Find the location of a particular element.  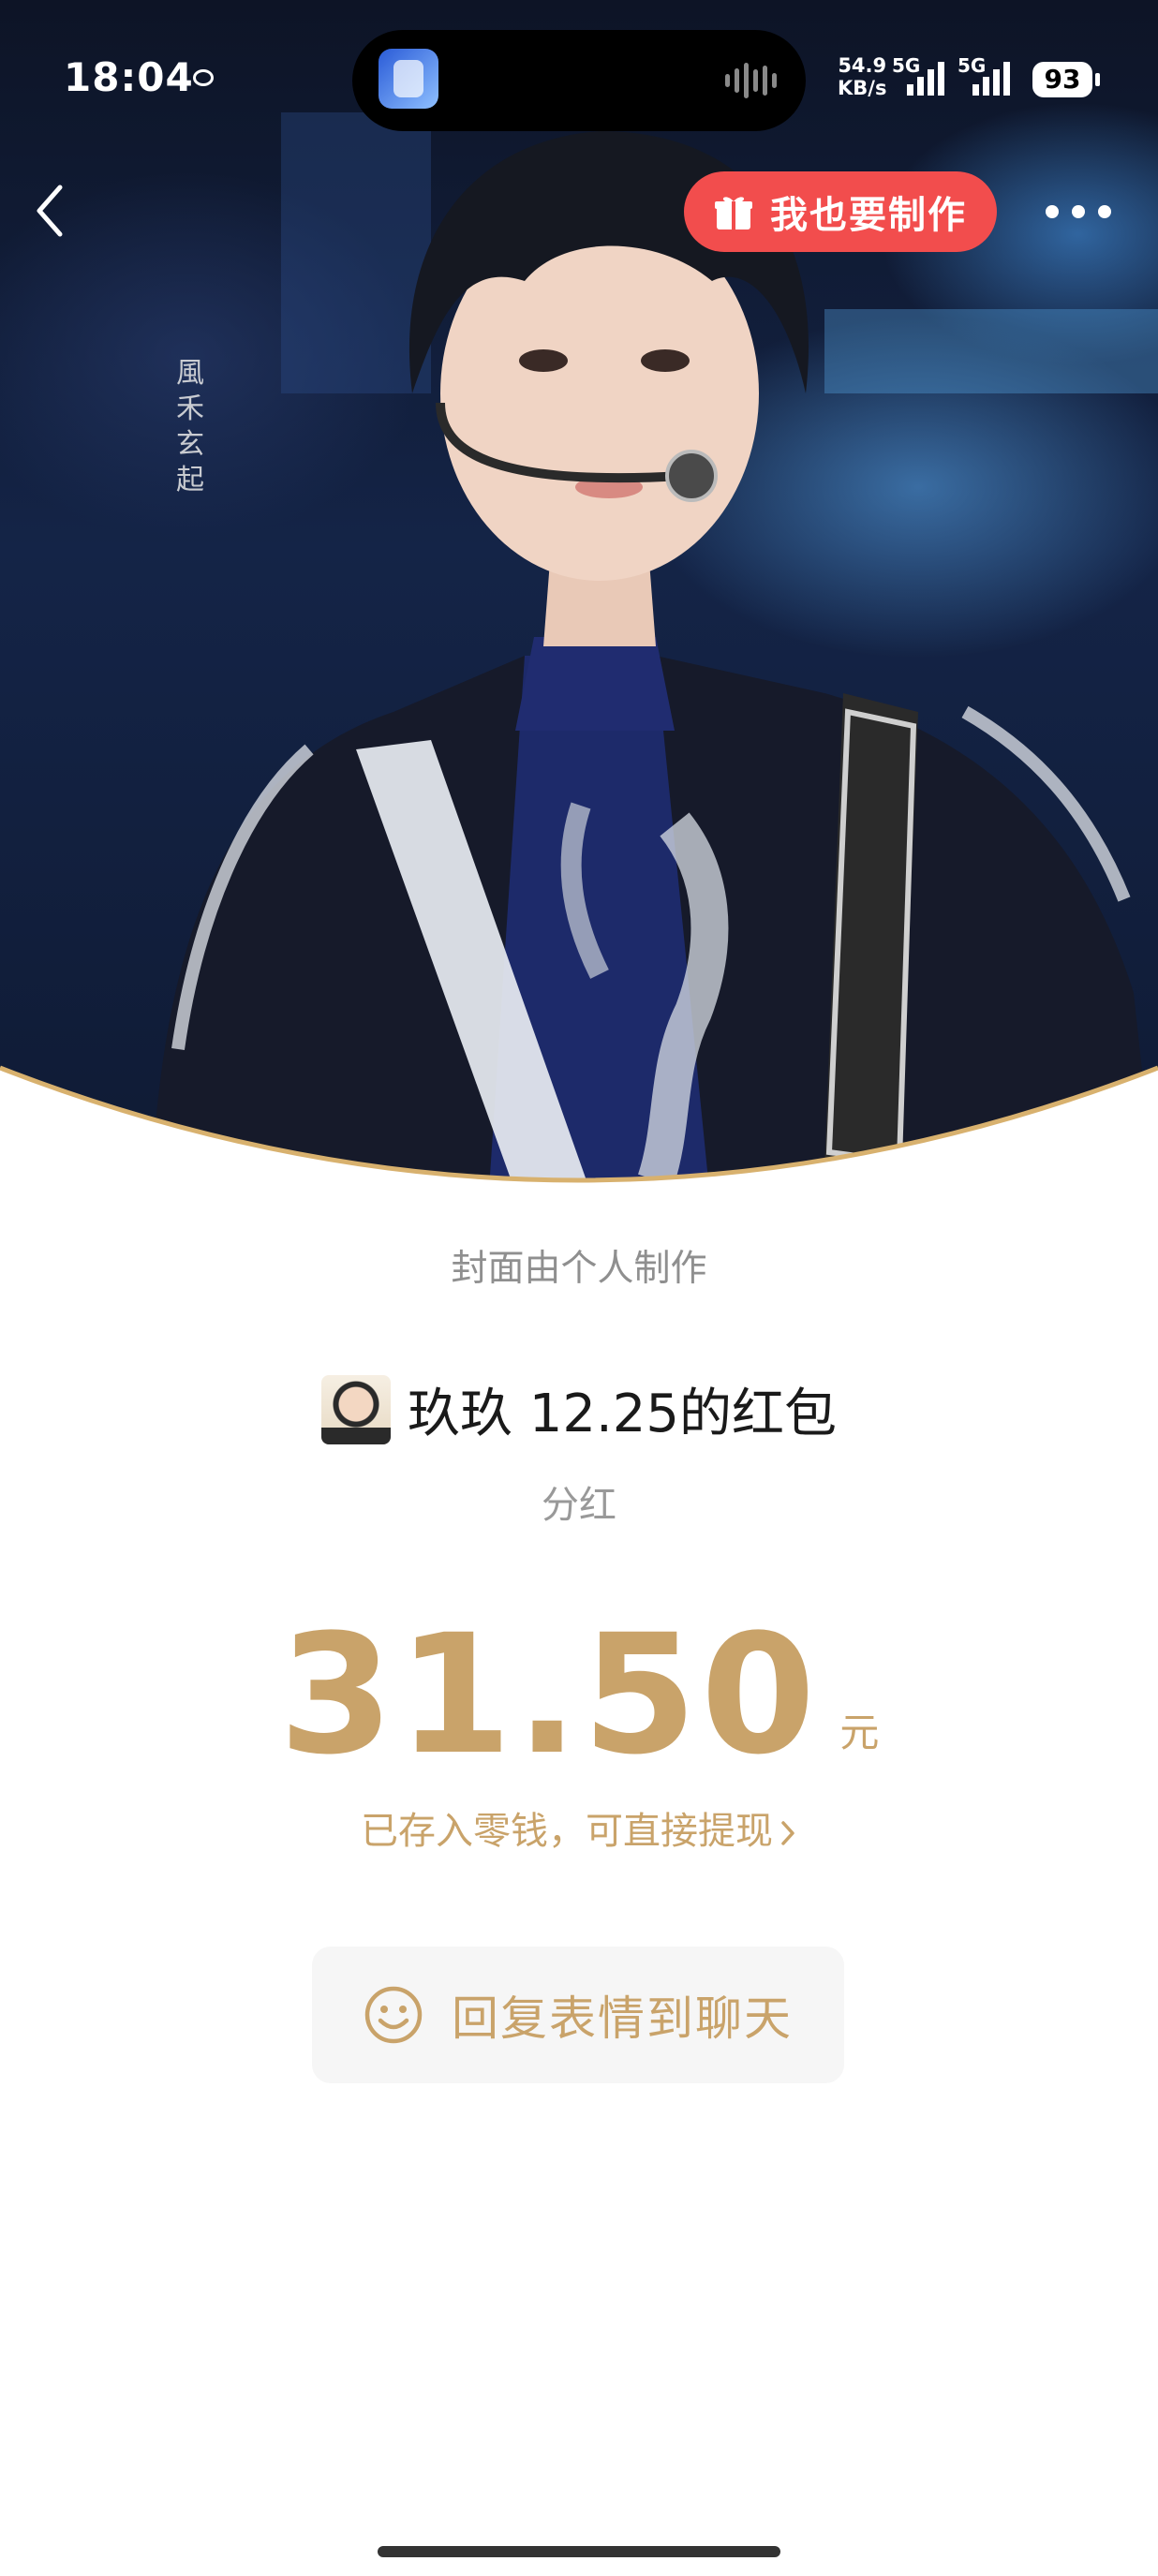

home-indicator is located at coordinates (579, 2552).